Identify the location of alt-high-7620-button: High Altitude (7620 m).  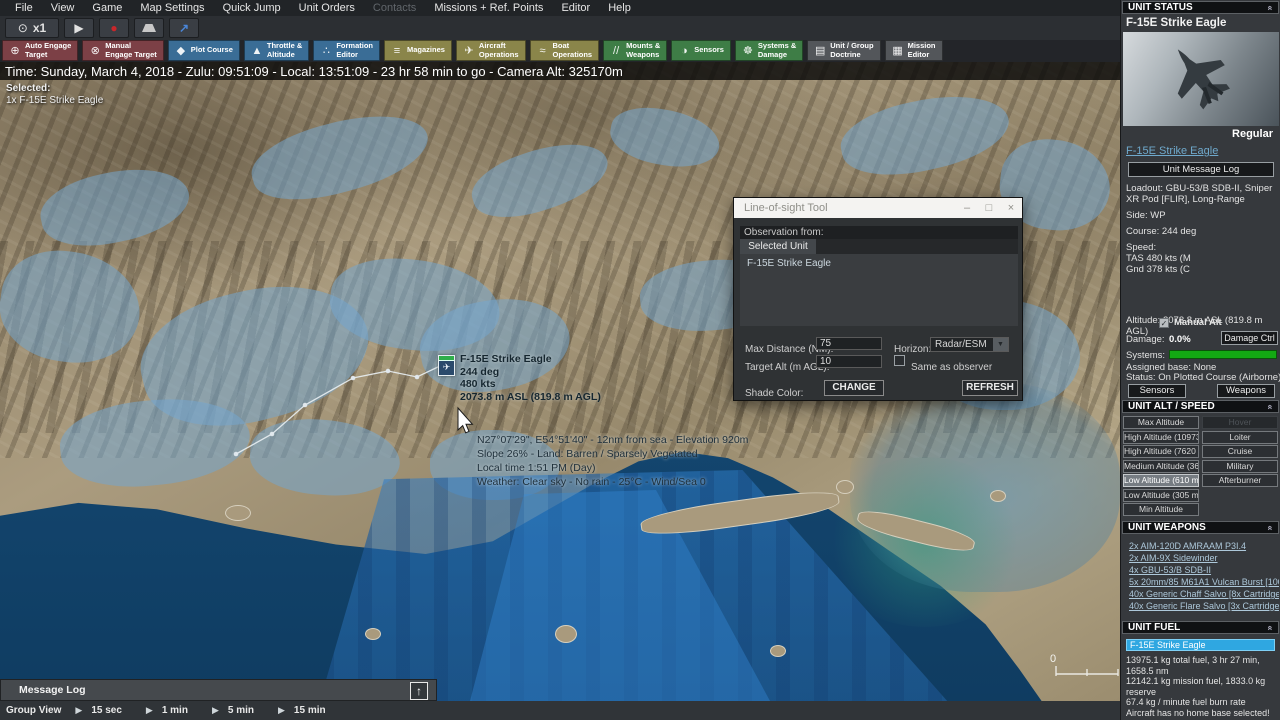
(1161, 451).